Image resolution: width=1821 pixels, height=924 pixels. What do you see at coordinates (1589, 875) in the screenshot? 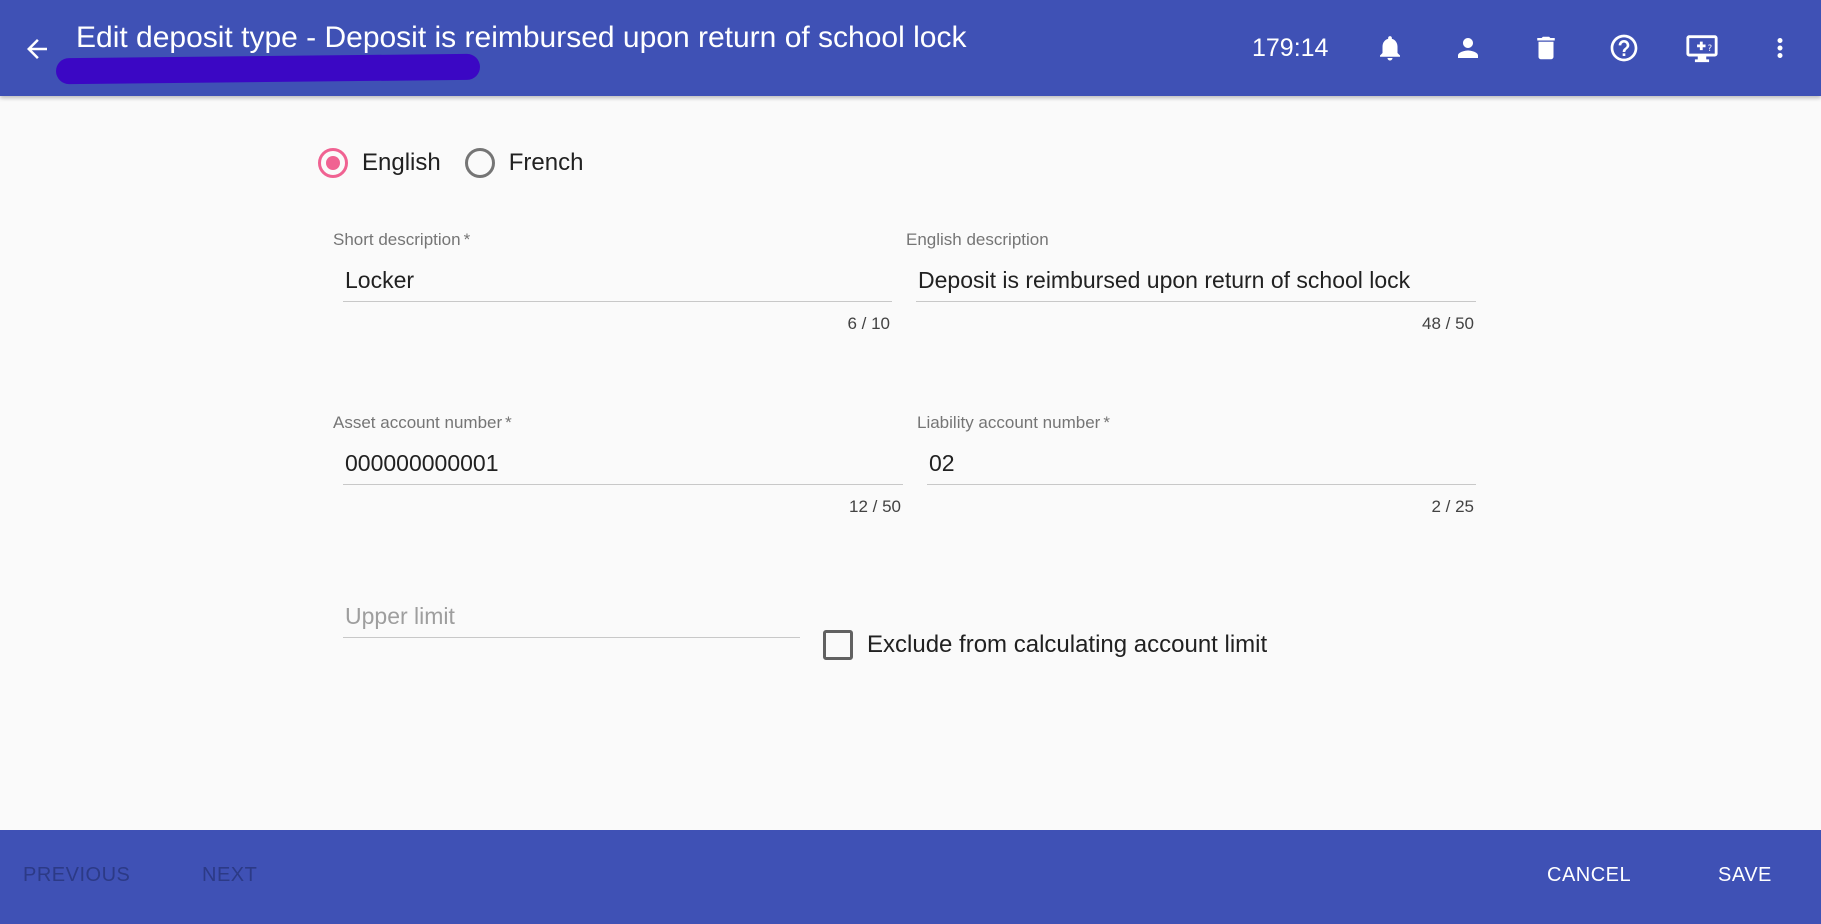
I see `cancel-button: CANCEL` at bounding box center [1589, 875].